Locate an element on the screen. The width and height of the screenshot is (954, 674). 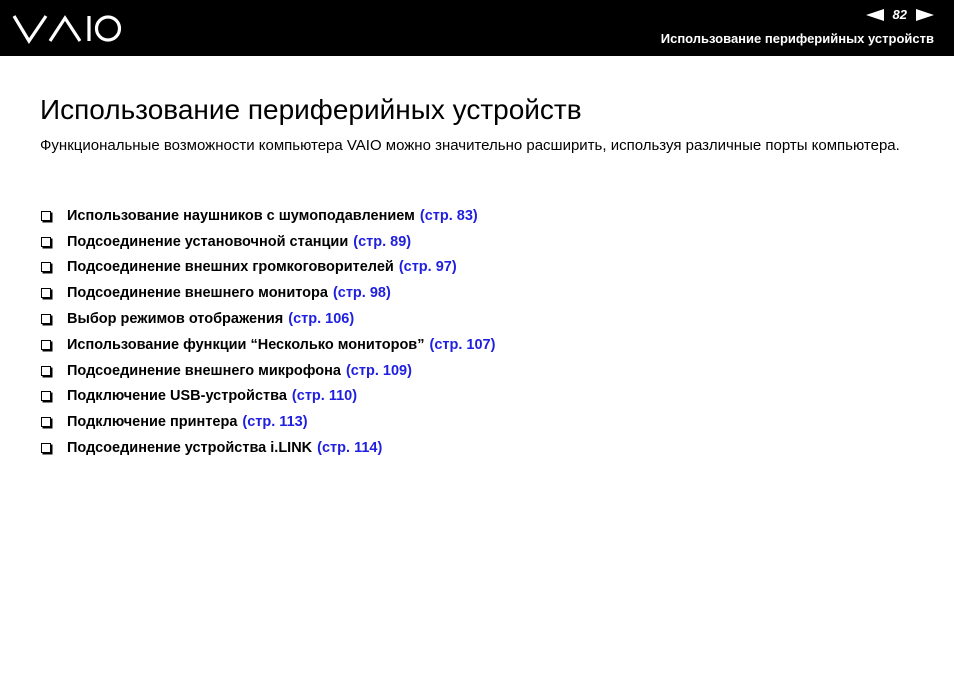
page-header: 82 Использование периферийных устройств is located at coordinates (477, 28).